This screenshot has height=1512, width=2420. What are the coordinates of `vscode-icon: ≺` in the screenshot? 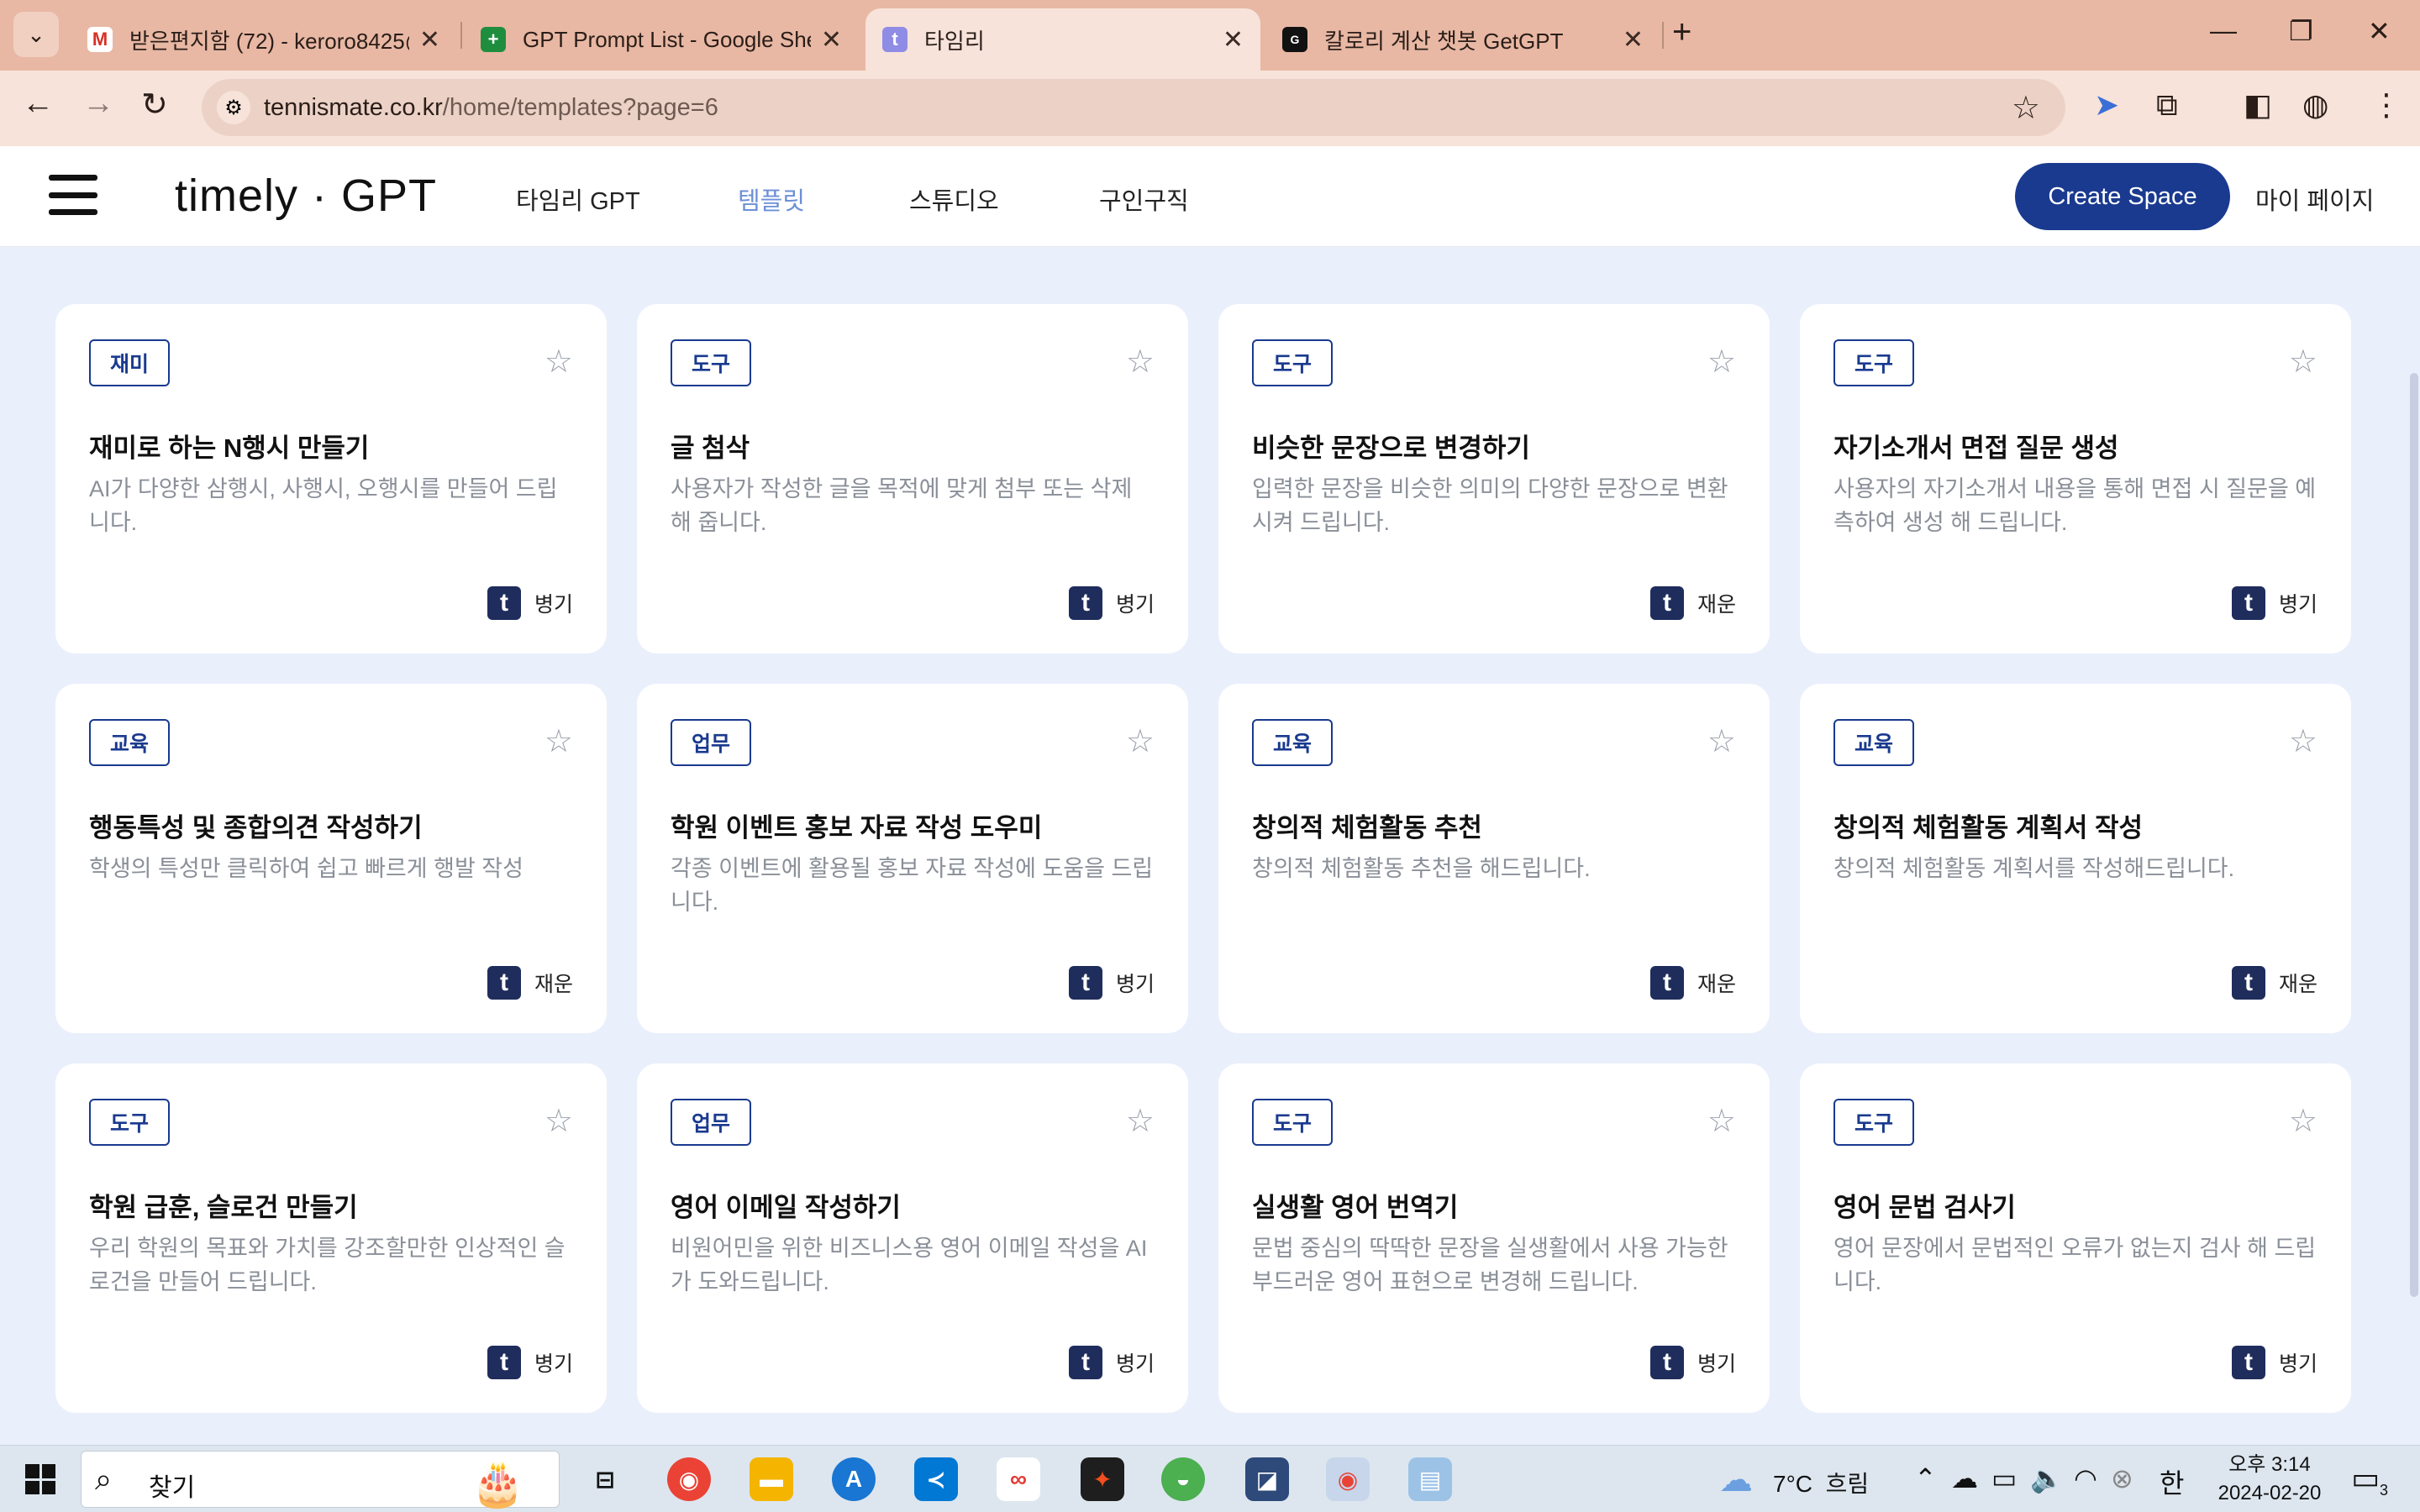 It's located at (936, 1479).